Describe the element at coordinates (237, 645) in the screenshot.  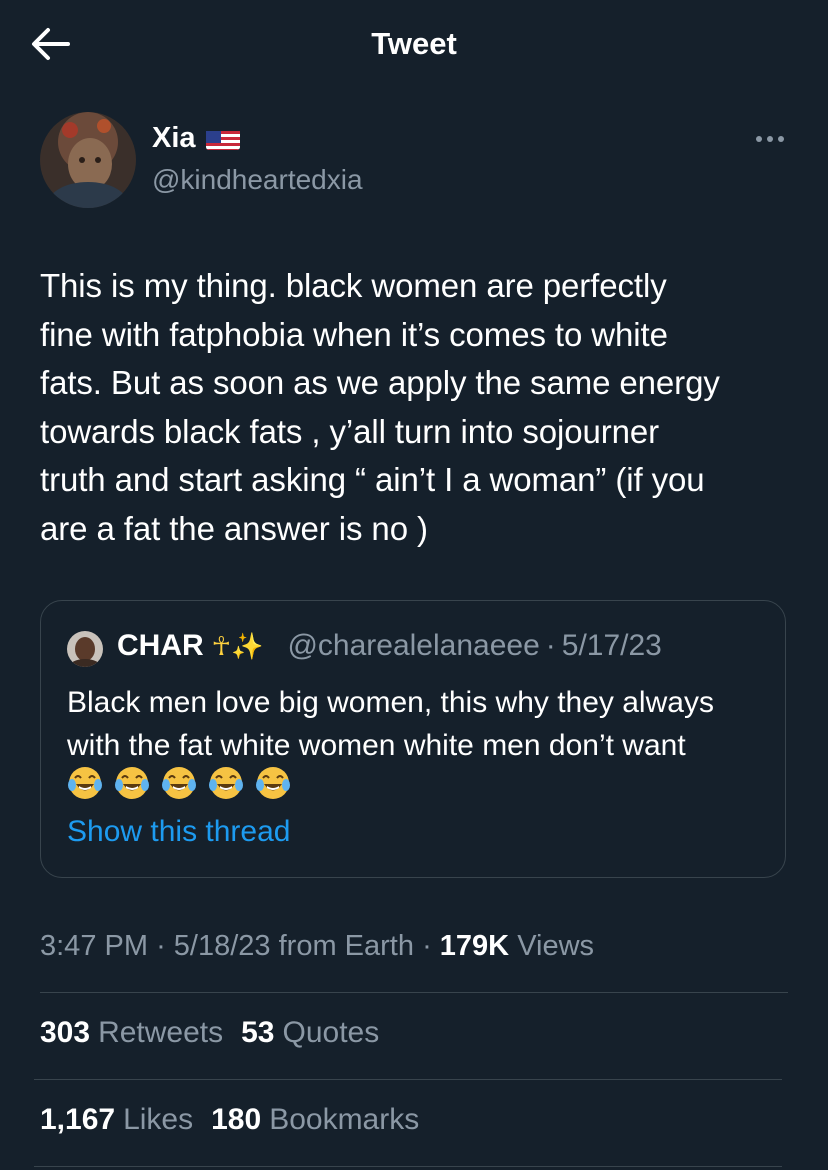
I see `quote-author-badges: ☥✨` at that location.